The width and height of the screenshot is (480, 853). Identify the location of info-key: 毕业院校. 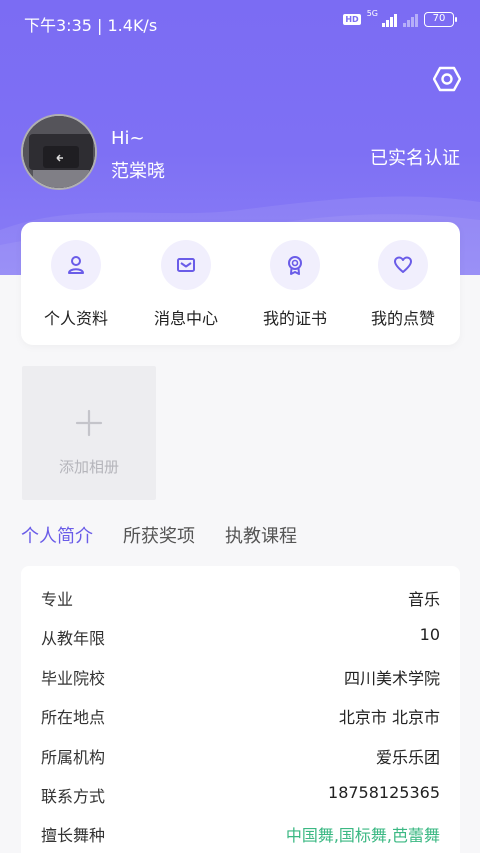
(73, 678).